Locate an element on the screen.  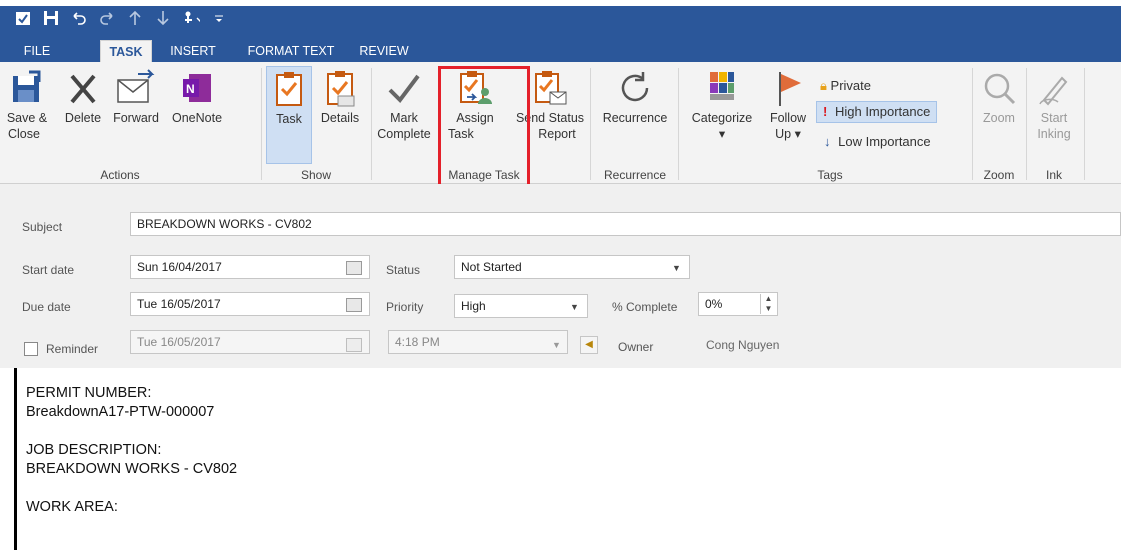
group-label-actions: Actions is located at coordinates (120, 175).